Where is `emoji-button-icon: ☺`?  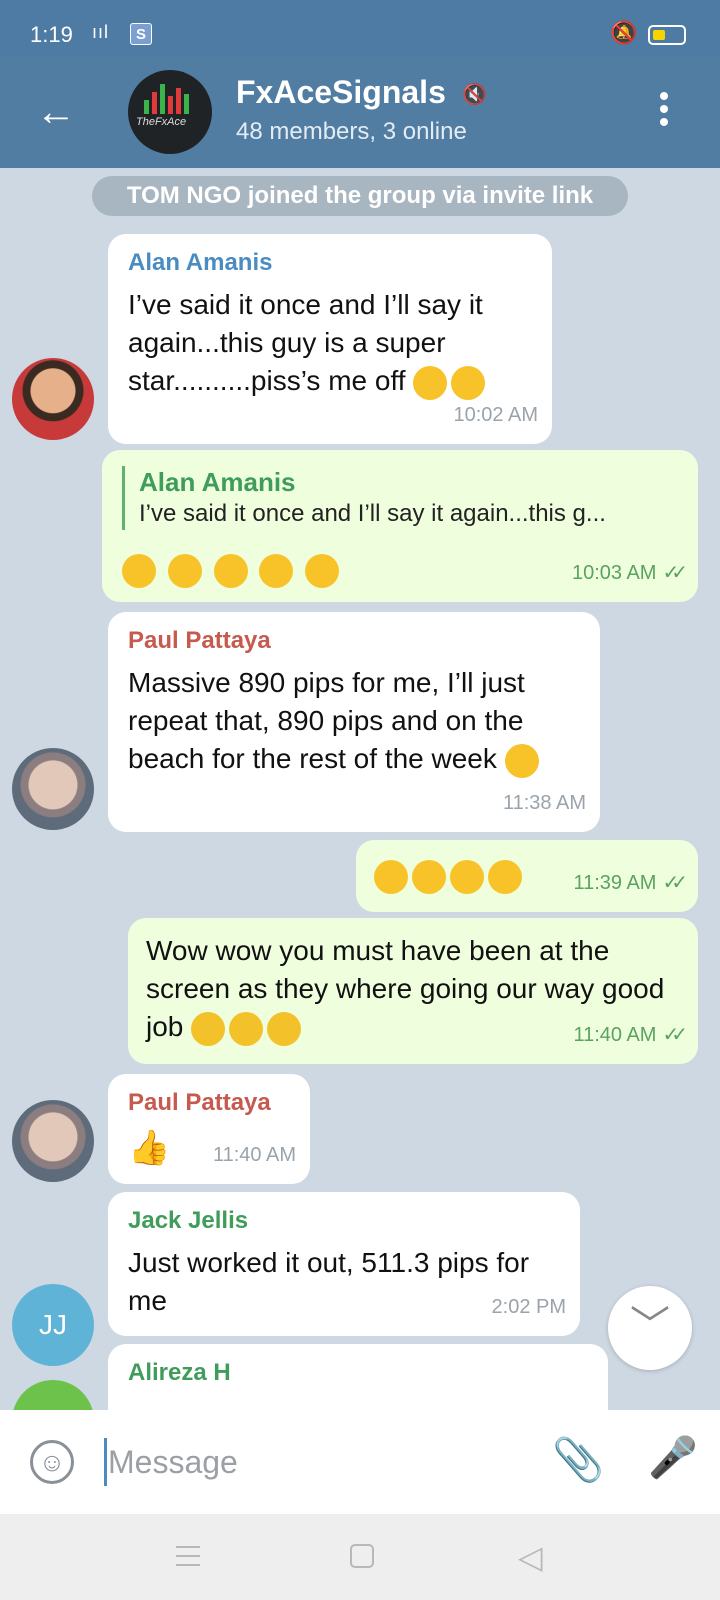
emoji-button-icon: ☺ is located at coordinates (52, 1462).